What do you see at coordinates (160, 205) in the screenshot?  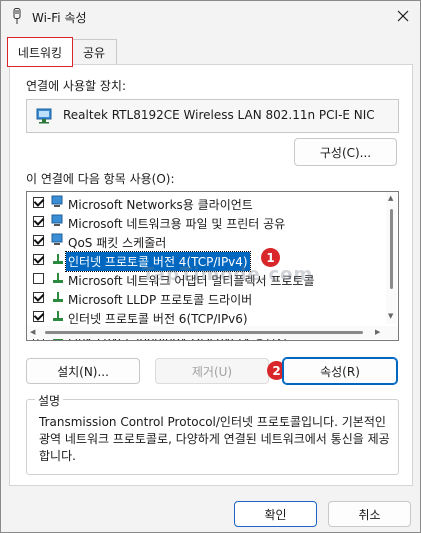 I see `item-label: Microsoft Networks용 클라이언트` at bounding box center [160, 205].